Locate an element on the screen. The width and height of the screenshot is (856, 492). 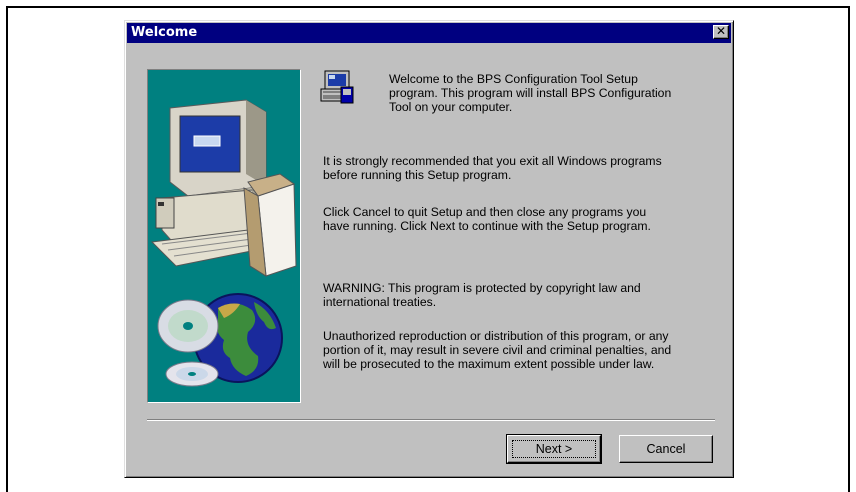
close-button: ✕ is located at coordinates (721, 32).